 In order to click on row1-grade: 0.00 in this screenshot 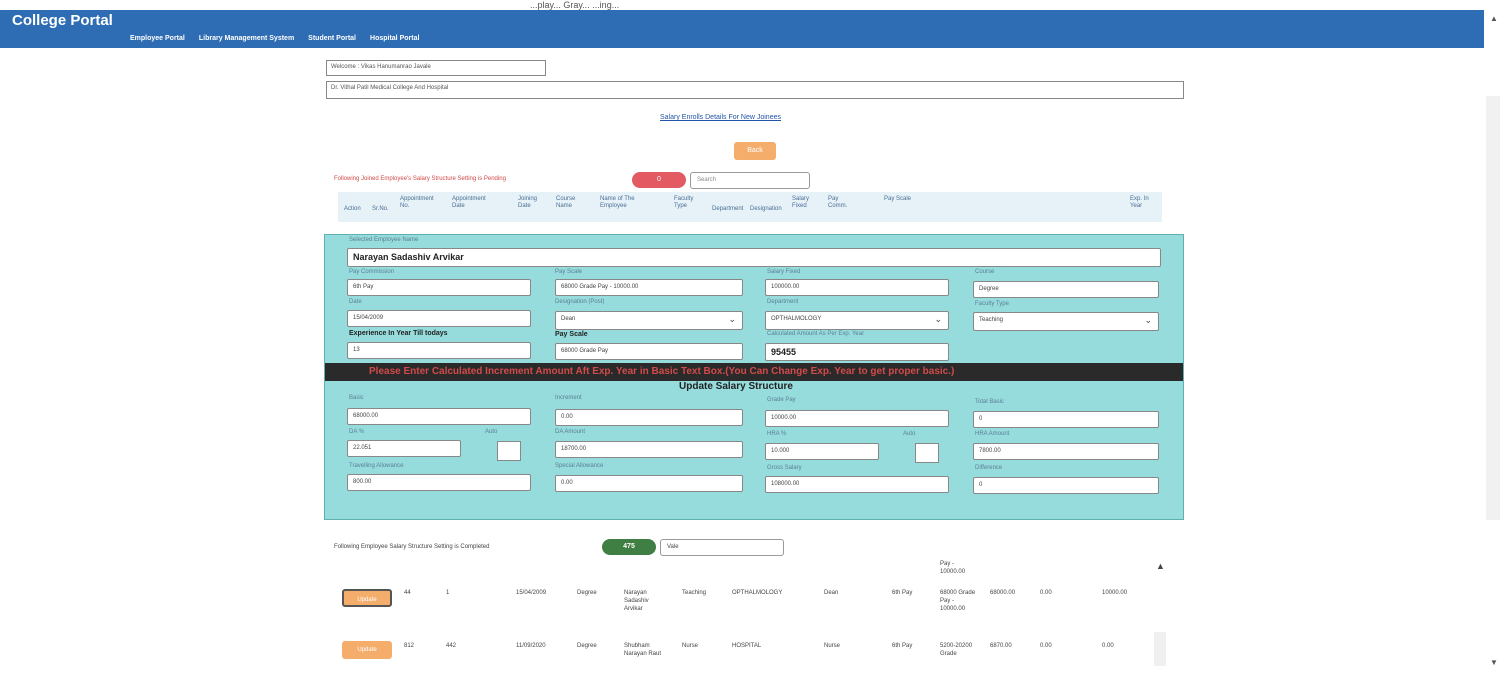, I will do `click(1108, 646)`.